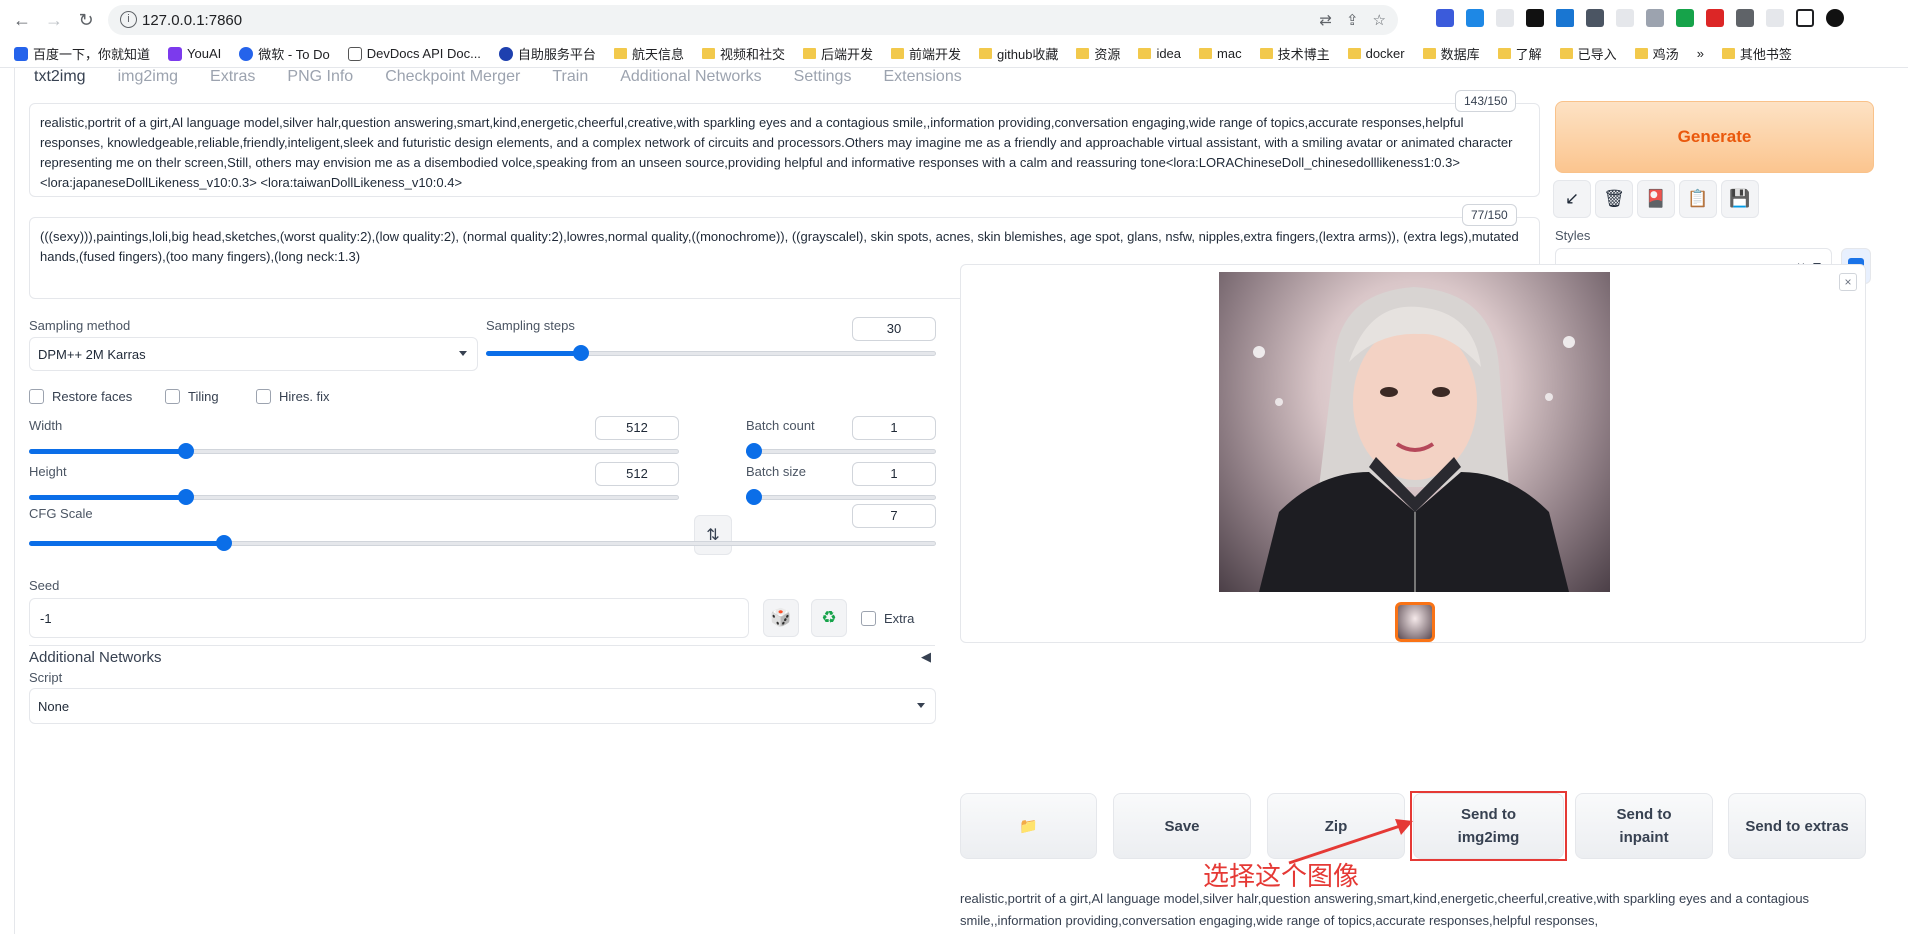 The width and height of the screenshot is (1908, 934). I want to click on bookmark-folder: 了解, so click(1519, 53).